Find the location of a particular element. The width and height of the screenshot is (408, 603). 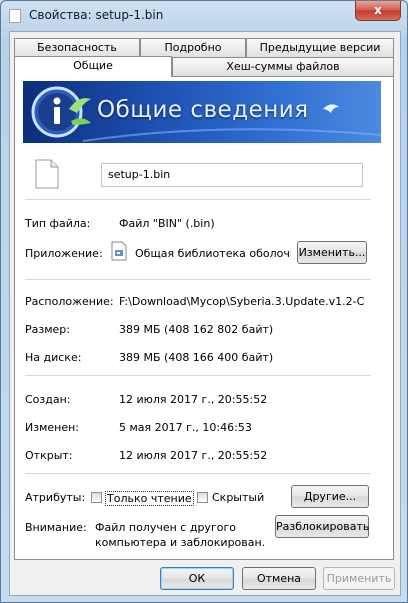

file-icon is located at coordinates (15, 16).